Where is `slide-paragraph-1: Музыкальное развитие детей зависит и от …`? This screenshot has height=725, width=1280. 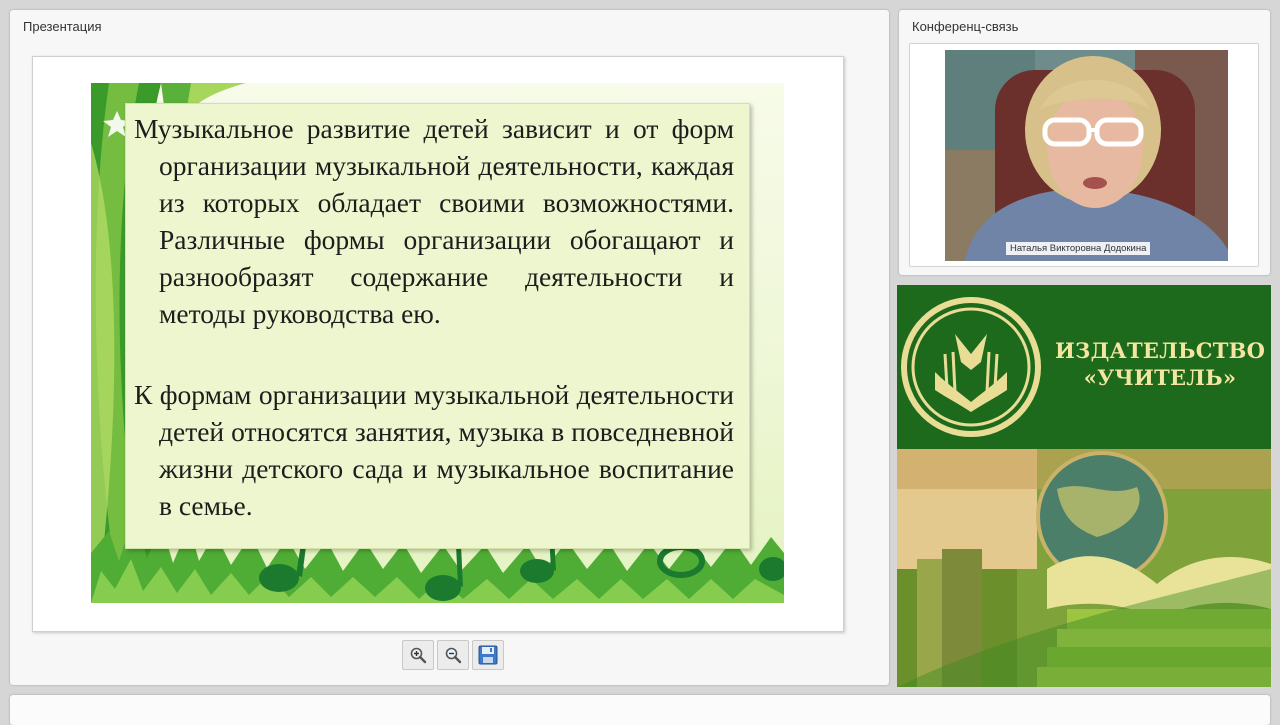 slide-paragraph-1: Музыкальное развитие детей зависит и от … is located at coordinates (434, 221).